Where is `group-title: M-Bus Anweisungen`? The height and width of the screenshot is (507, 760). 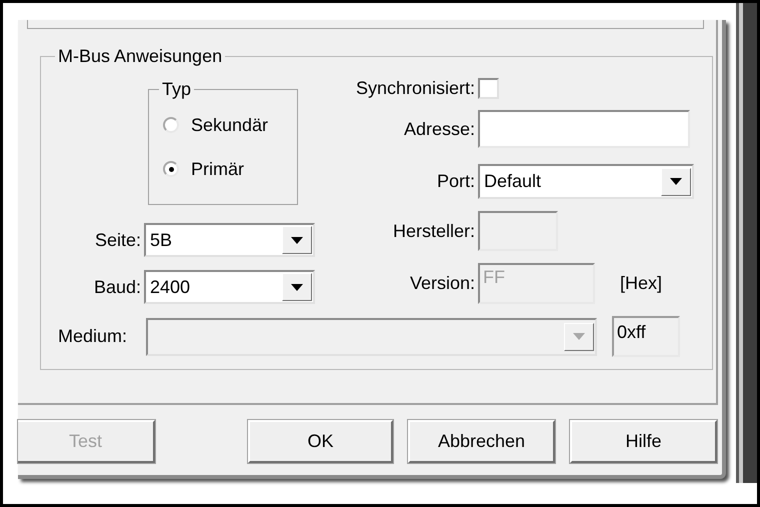 group-title: M-Bus Anweisungen is located at coordinates (140, 56).